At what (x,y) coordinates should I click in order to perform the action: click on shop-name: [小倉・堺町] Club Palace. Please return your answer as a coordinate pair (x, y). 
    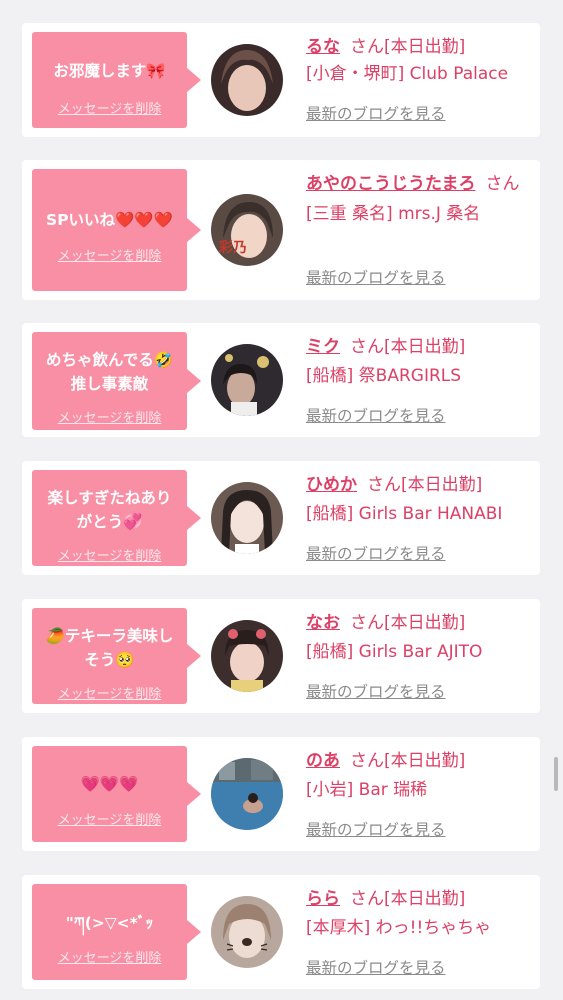
    Looking at the image, I should click on (407, 74).